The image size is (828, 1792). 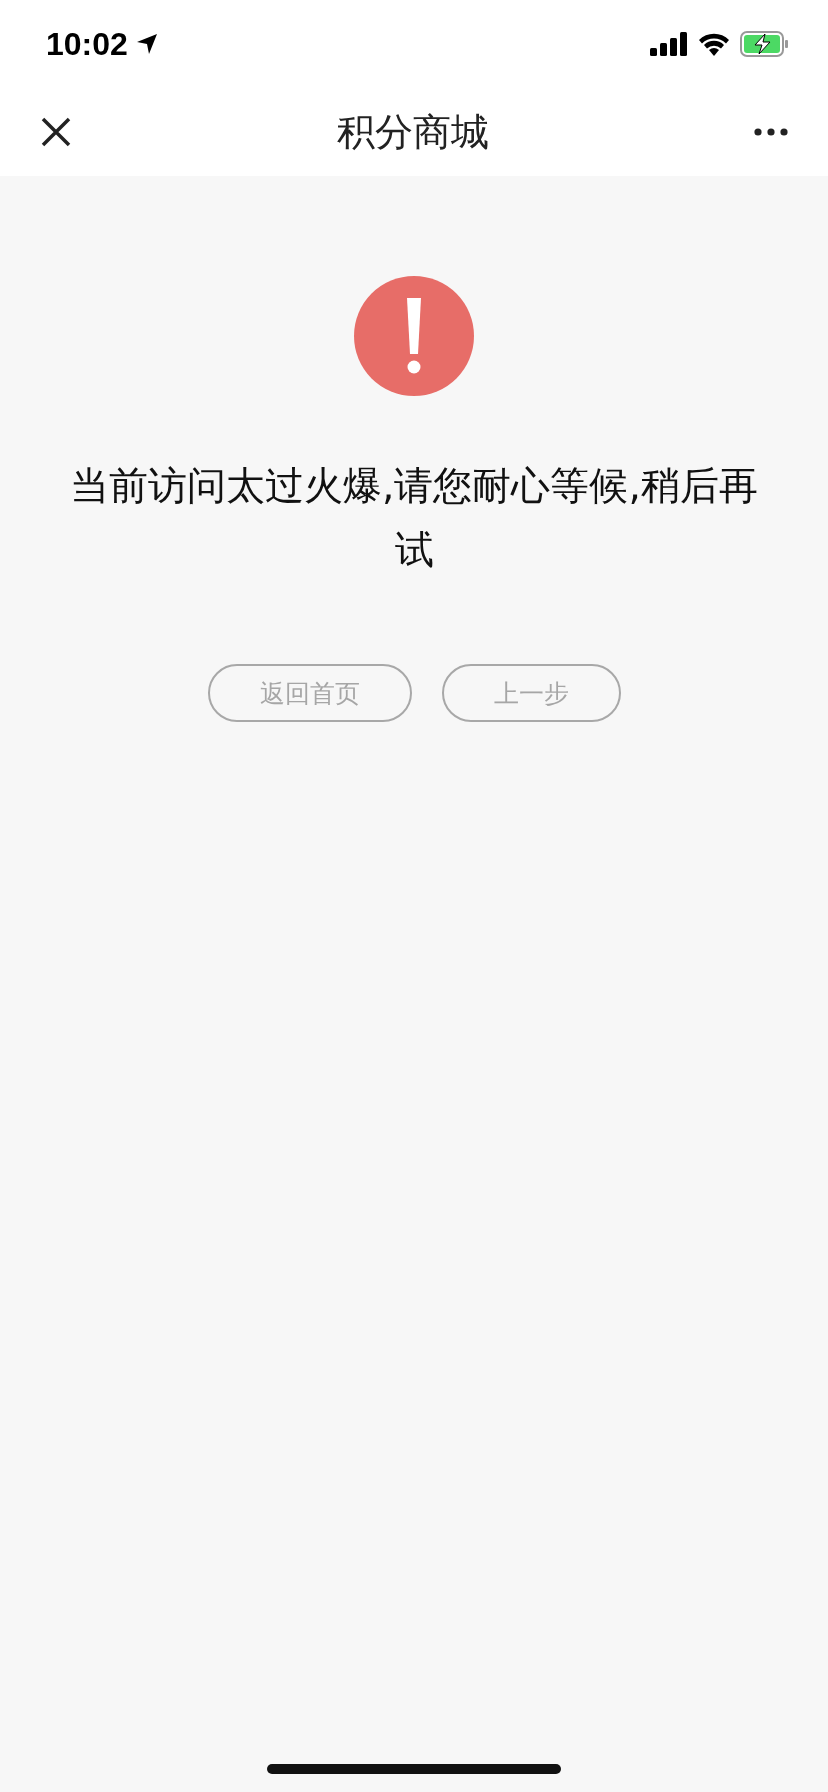 What do you see at coordinates (413, 132) in the screenshot?
I see `page-title: 积分商城` at bounding box center [413, 132].